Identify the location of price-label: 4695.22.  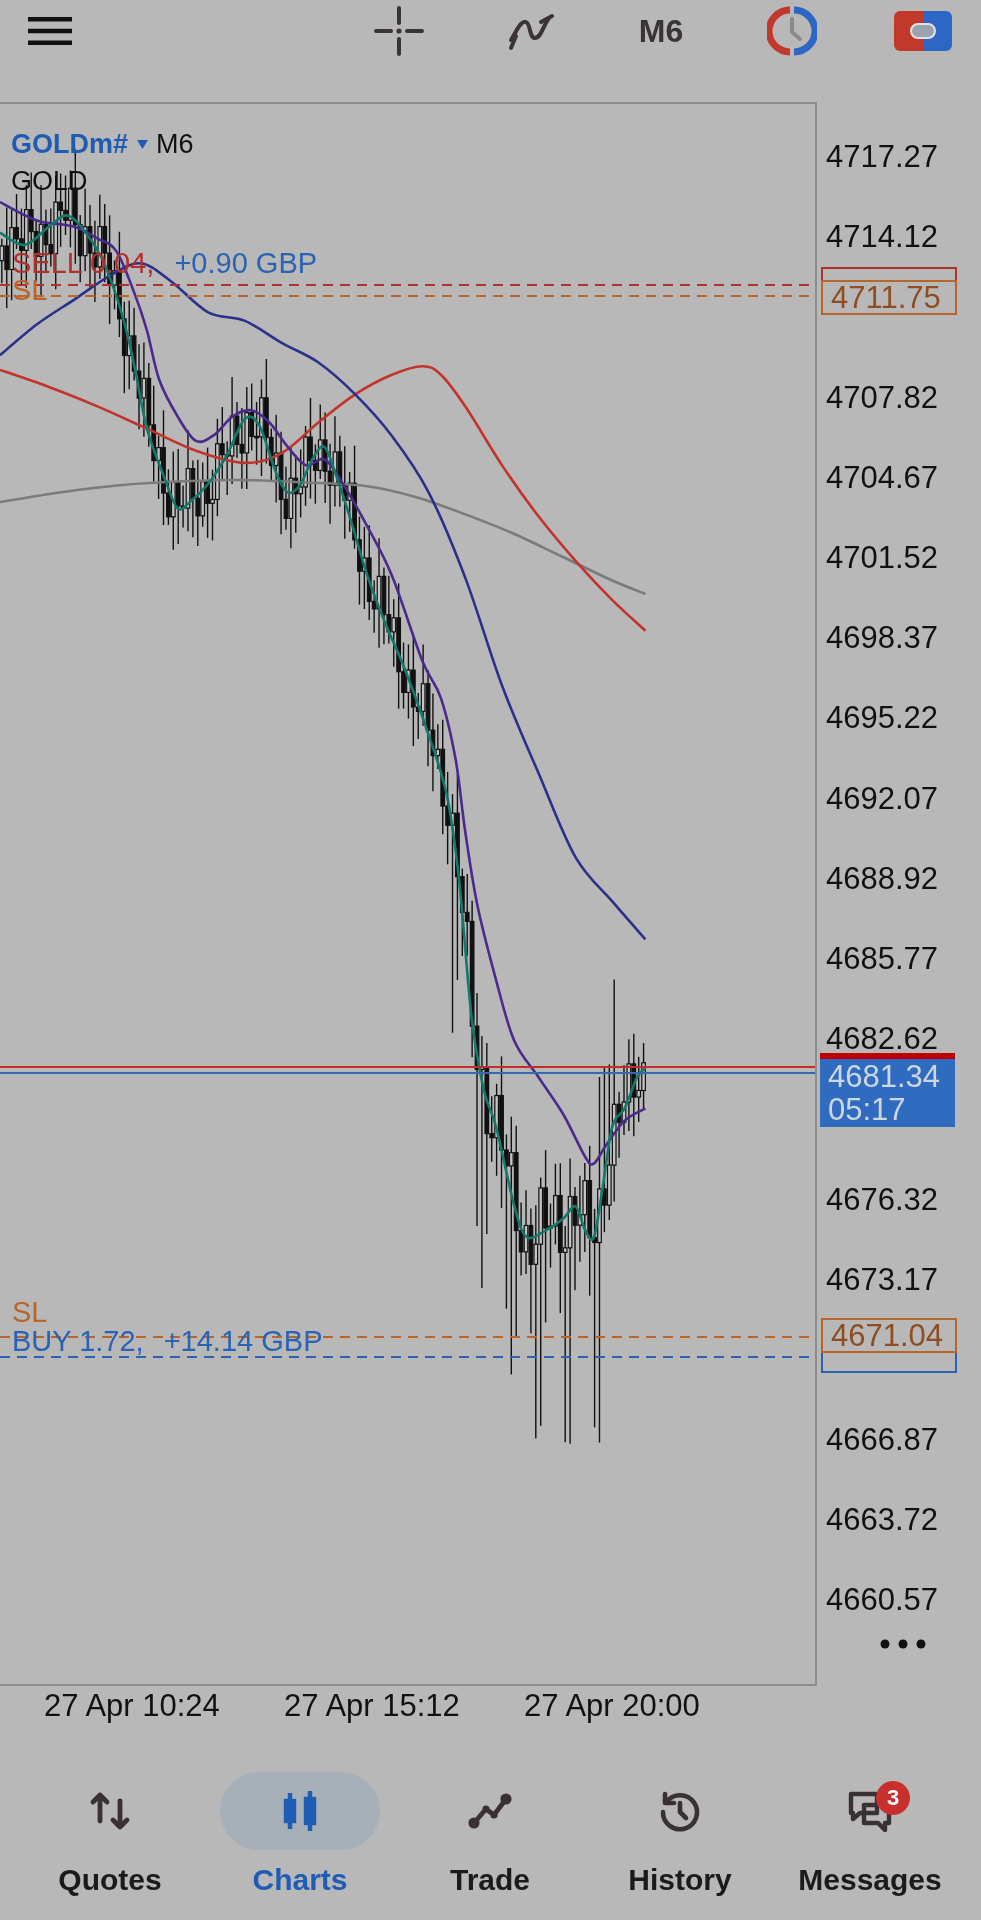
(882, 718).